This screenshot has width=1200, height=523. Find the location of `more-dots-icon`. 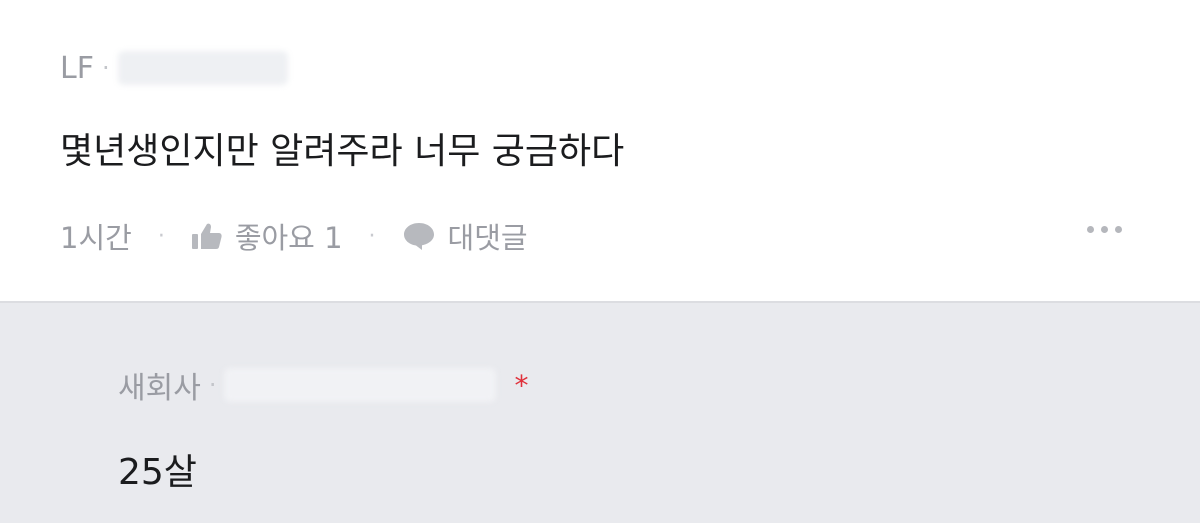

more-dots-icon is located at coordinates (1090, 229).